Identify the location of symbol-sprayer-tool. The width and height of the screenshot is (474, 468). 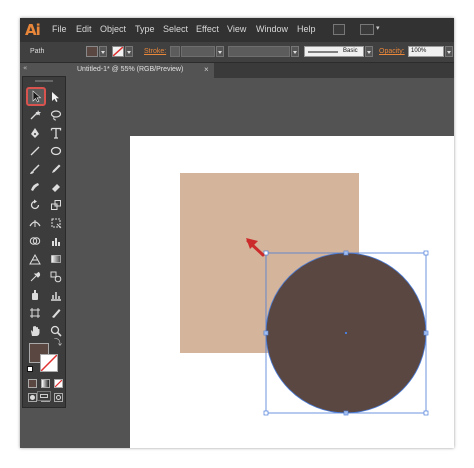
(34, 294).